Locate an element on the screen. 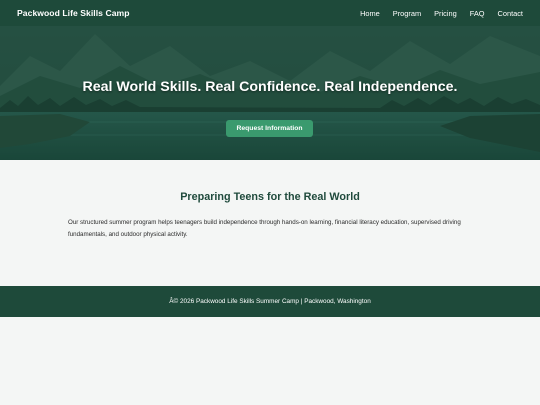 The image size is (540, 405). nav-link-home: Home is located at coordinates (370, 13).